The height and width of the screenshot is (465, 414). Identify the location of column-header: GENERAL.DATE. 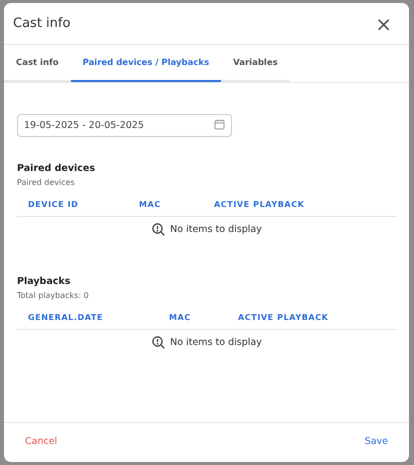
(66, 317).